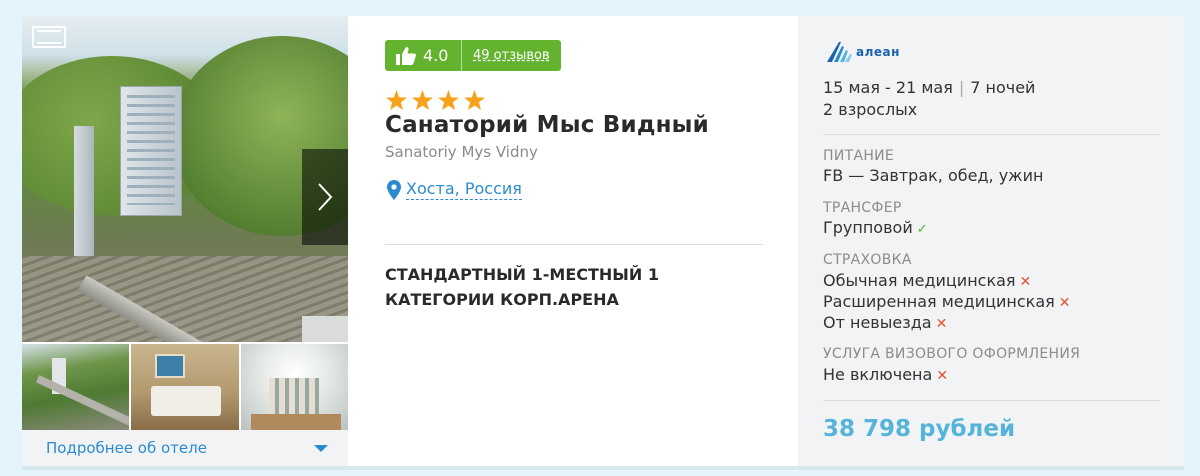 The width and height of the screenshot is (1200, 476). I want to click on next-photo-button, so click(325, 197).